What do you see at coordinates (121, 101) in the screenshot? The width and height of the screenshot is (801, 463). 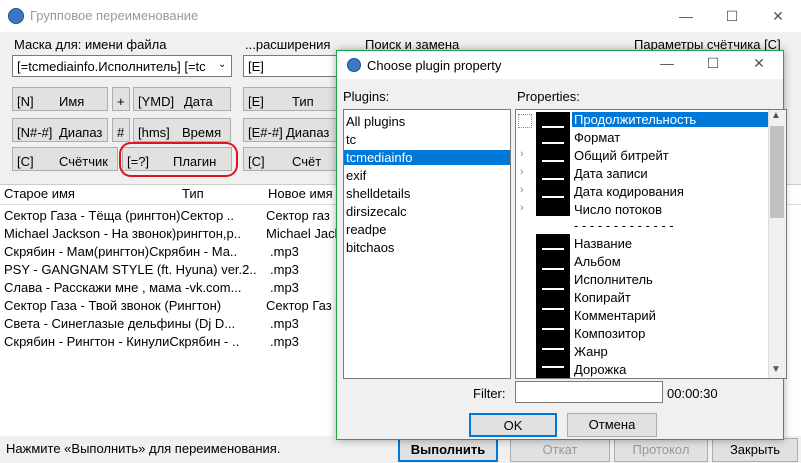 I see `plus-label: +` at bounding box center [121, 101].